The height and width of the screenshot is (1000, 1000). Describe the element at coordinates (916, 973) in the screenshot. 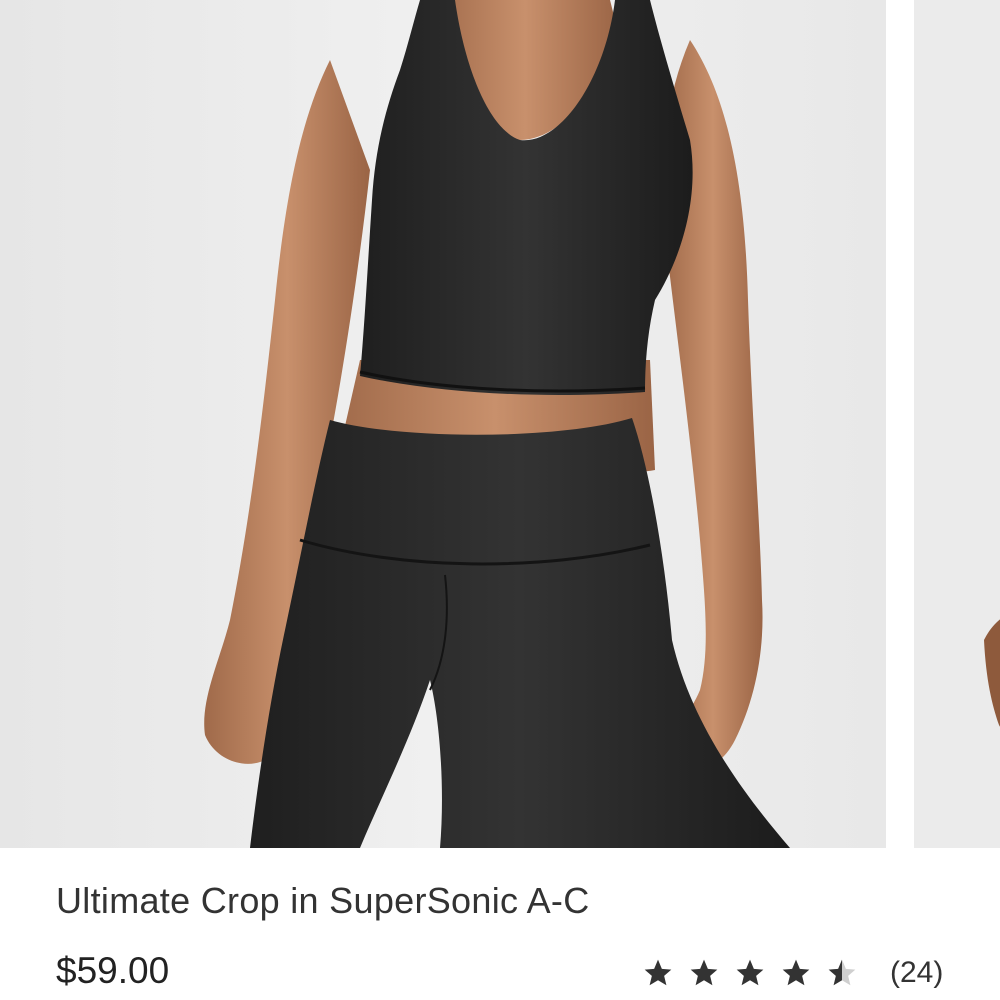

I see `review-count: (24)` at that location.